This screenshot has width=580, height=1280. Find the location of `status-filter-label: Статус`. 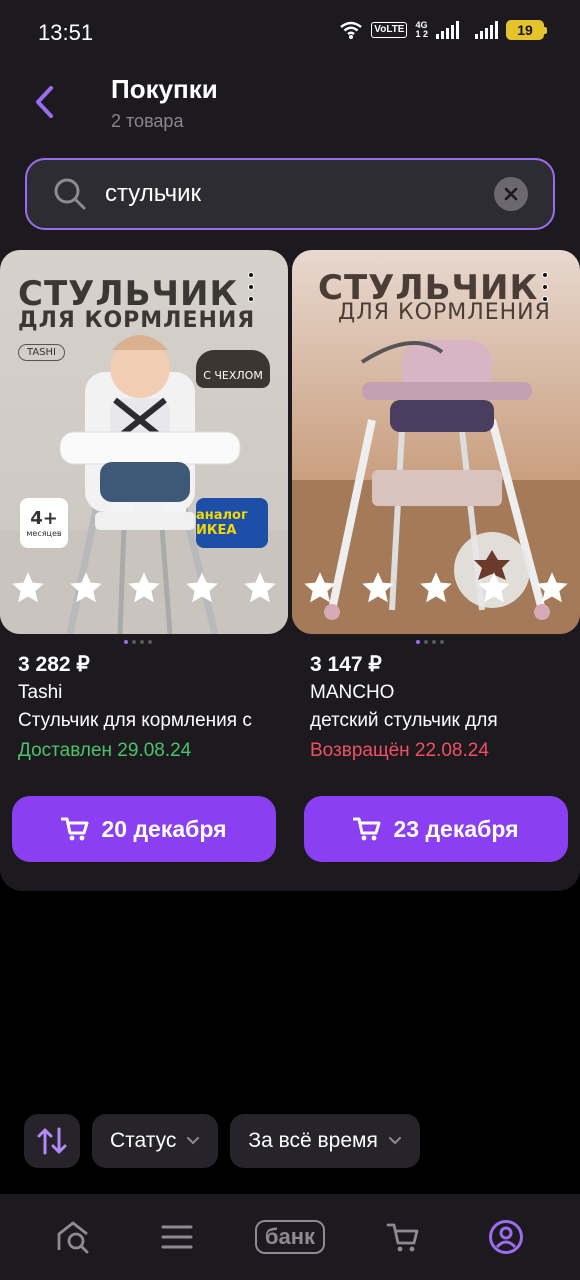

status-filter-label: Статус is located at coordinates (143, 1140).